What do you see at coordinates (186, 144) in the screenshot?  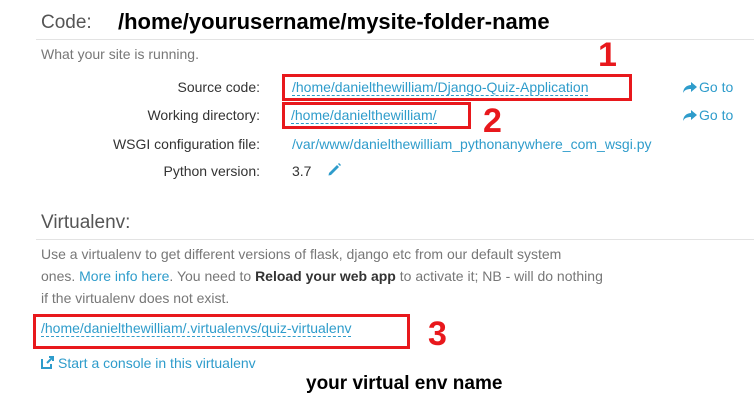 I see `wsgi-label: WSGI configuration file:` at bounding box center [186, 144].